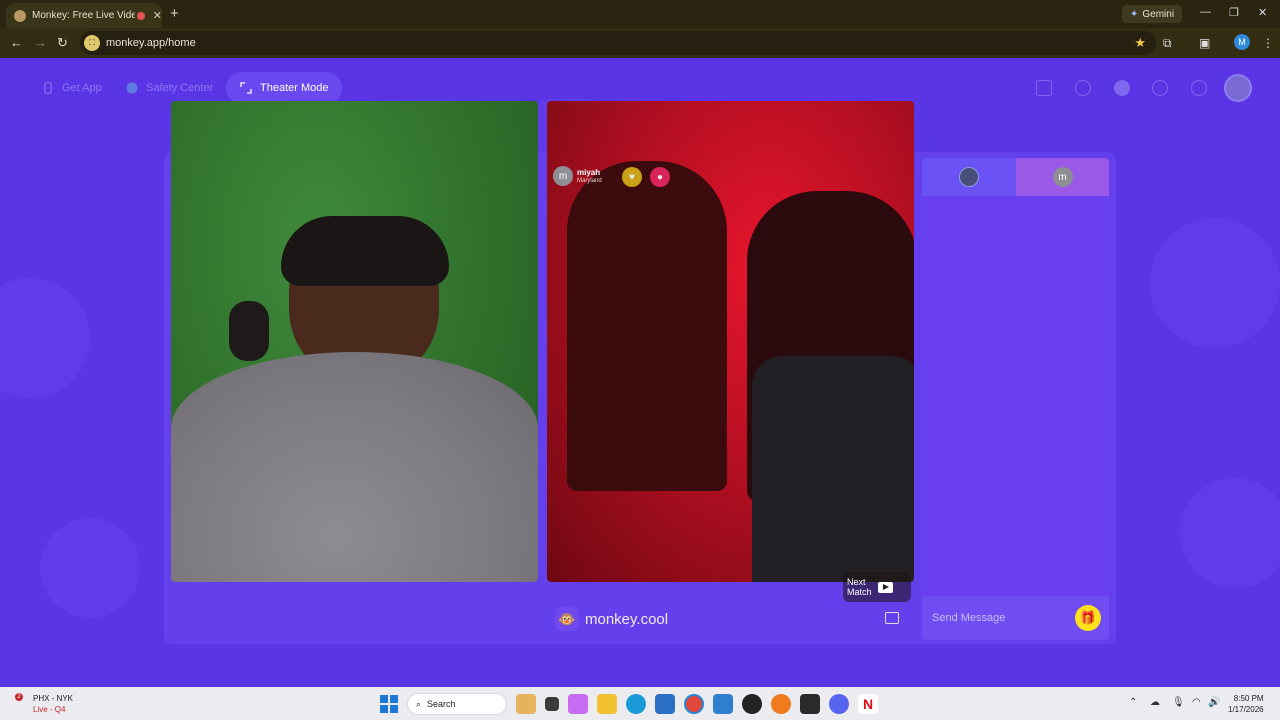 This screenshot has width=1280, height=720. I want to click on taskbar-search: ⌕ Search, so click(457, 704).